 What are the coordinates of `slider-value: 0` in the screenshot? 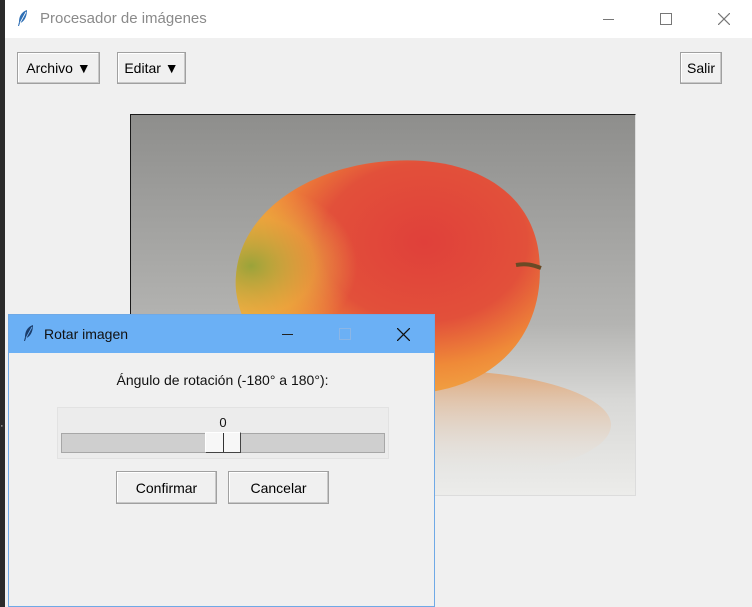 It's located at (223, 422).